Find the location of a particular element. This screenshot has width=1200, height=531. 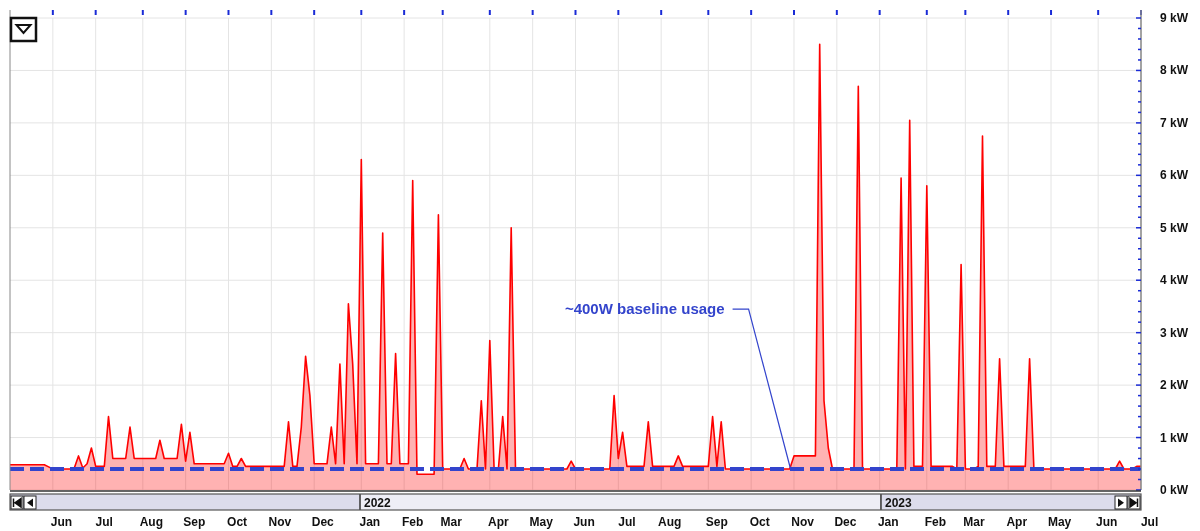

y-axis-label: 3 kW is located at coordinates (1174, 332).